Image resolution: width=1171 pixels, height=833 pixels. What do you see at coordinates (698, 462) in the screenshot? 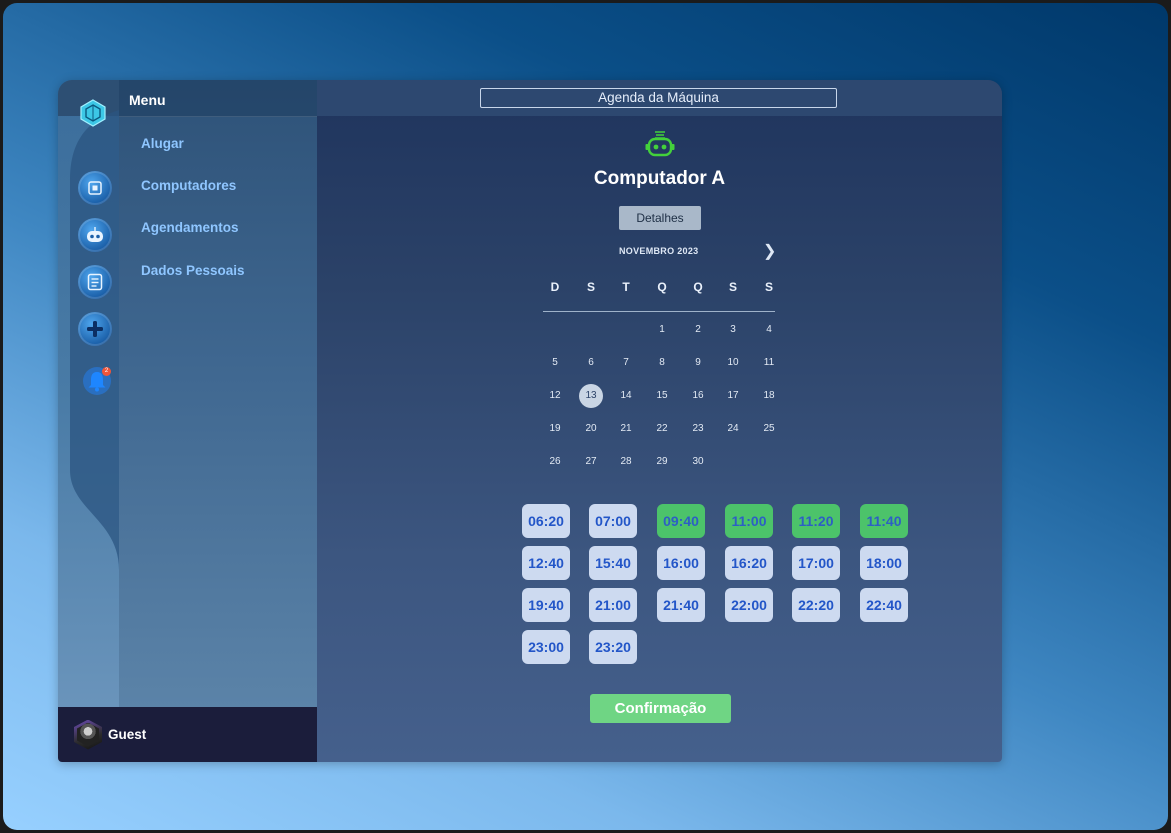
I see `calendar-day: 30` at bounding box center [698, 462].